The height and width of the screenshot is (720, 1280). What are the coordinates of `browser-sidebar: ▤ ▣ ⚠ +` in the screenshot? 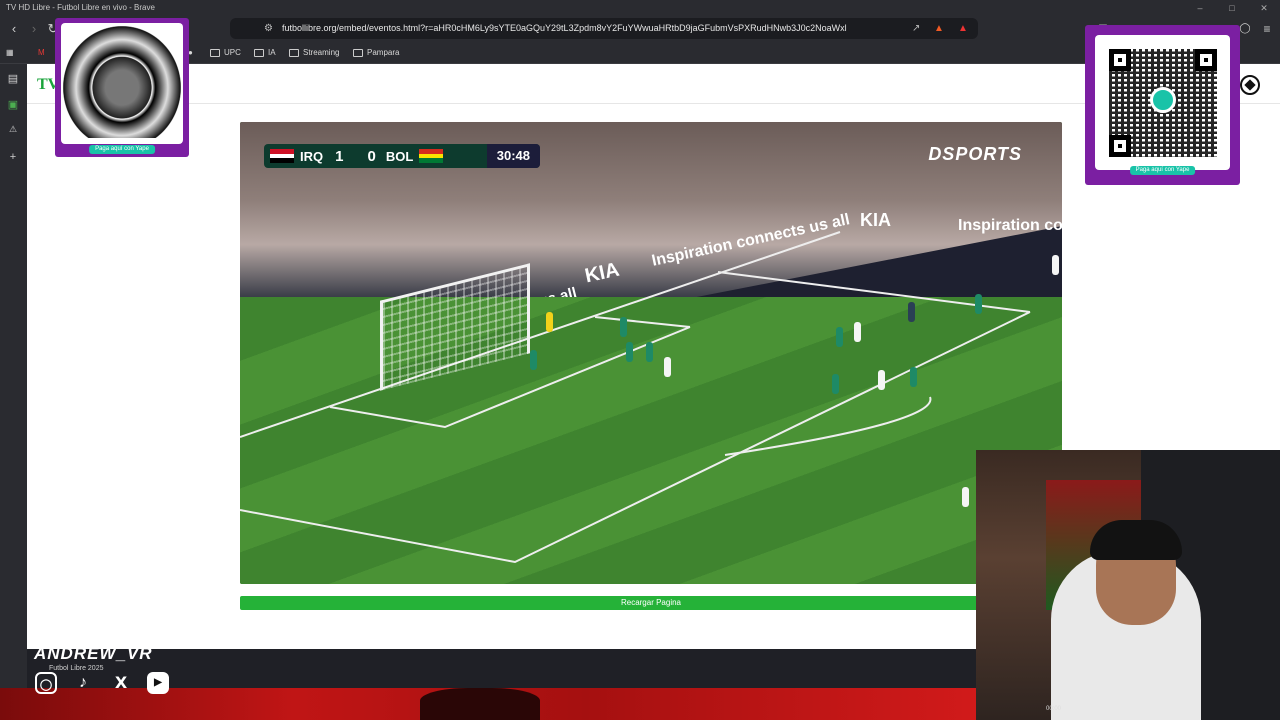 It's located at (13, 392).